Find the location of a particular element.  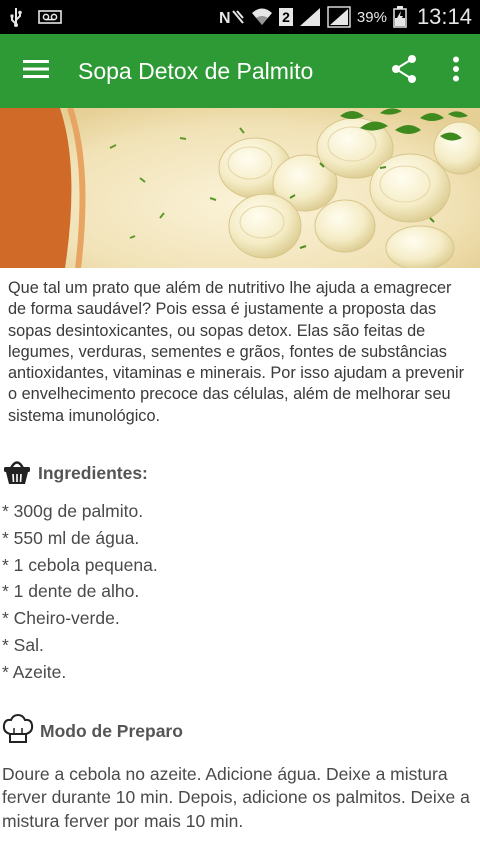

menu-button is located at coordinates (36, 71).